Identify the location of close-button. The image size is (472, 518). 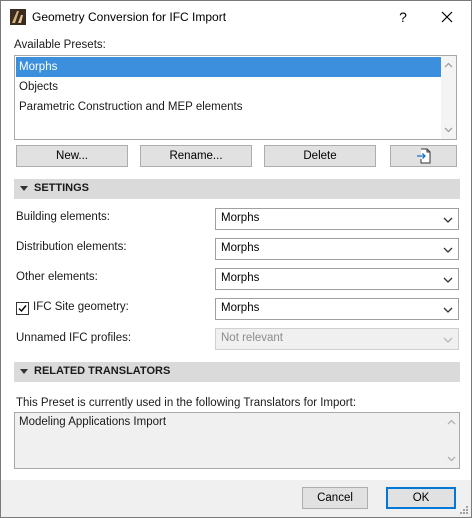
(447, 17).